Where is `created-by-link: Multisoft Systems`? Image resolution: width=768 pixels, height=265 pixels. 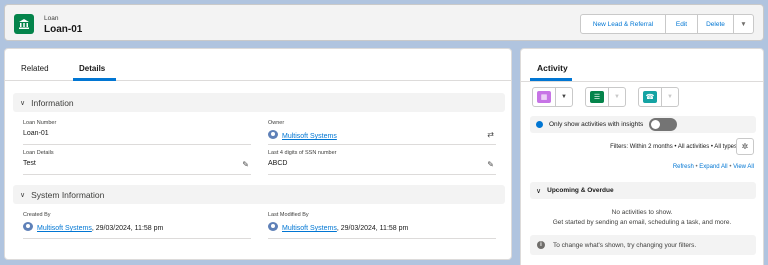 created-by-link: Multisoft Systems is located at coordinates (64, 228).